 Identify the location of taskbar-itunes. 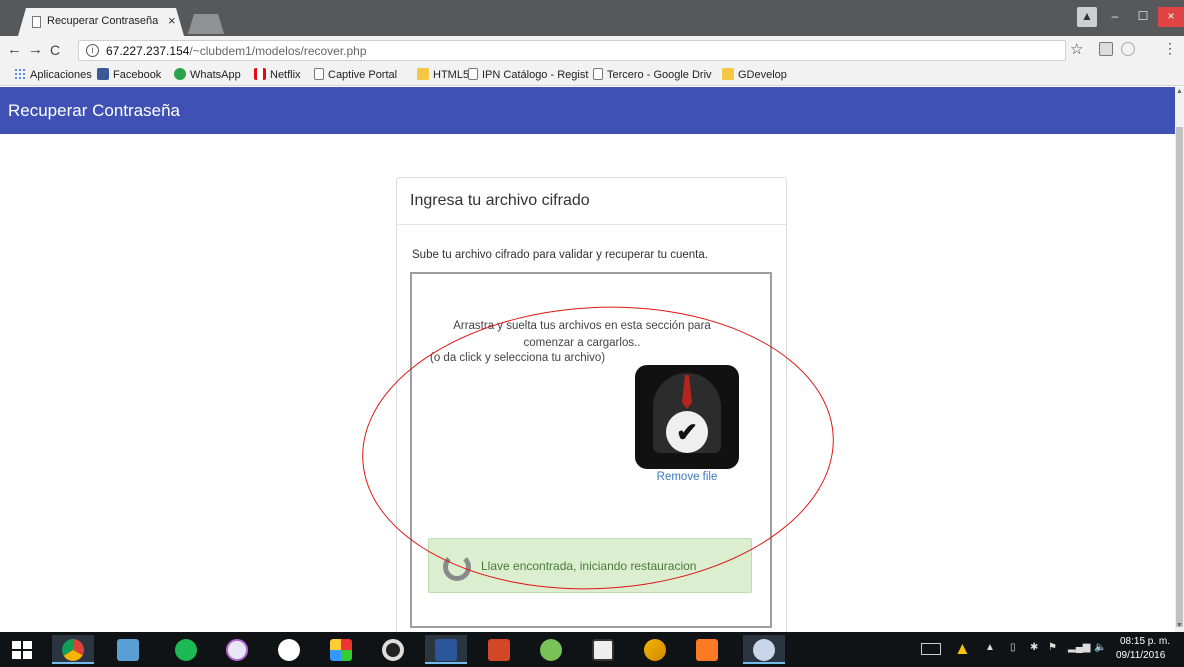
(237, 649).